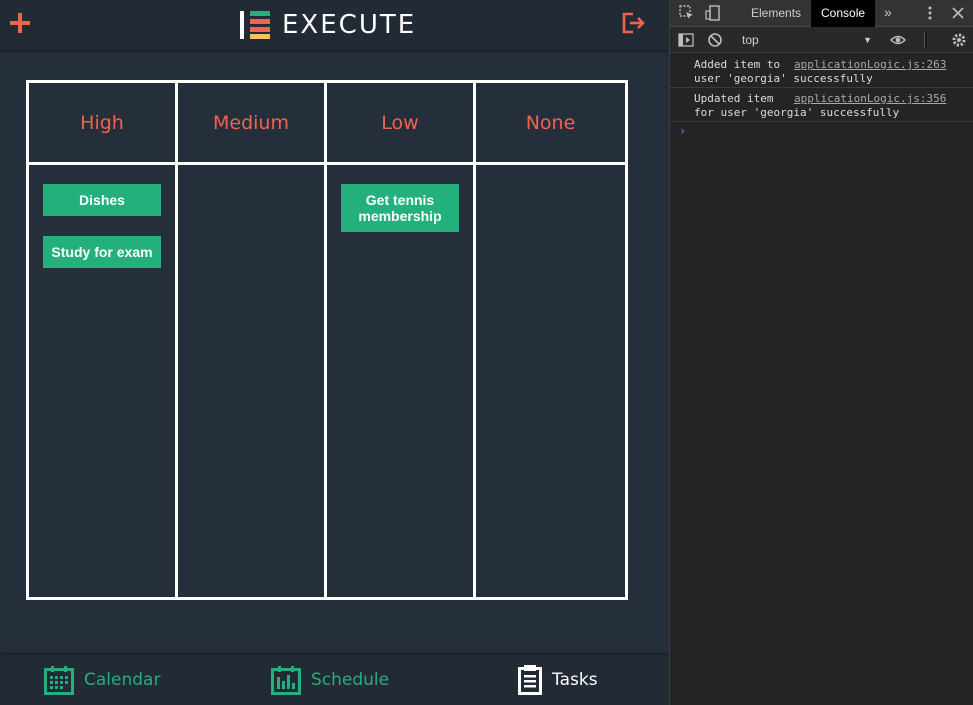 This screenshot has height=705, width=973. I want to click on close-icon, so click(958, 13).